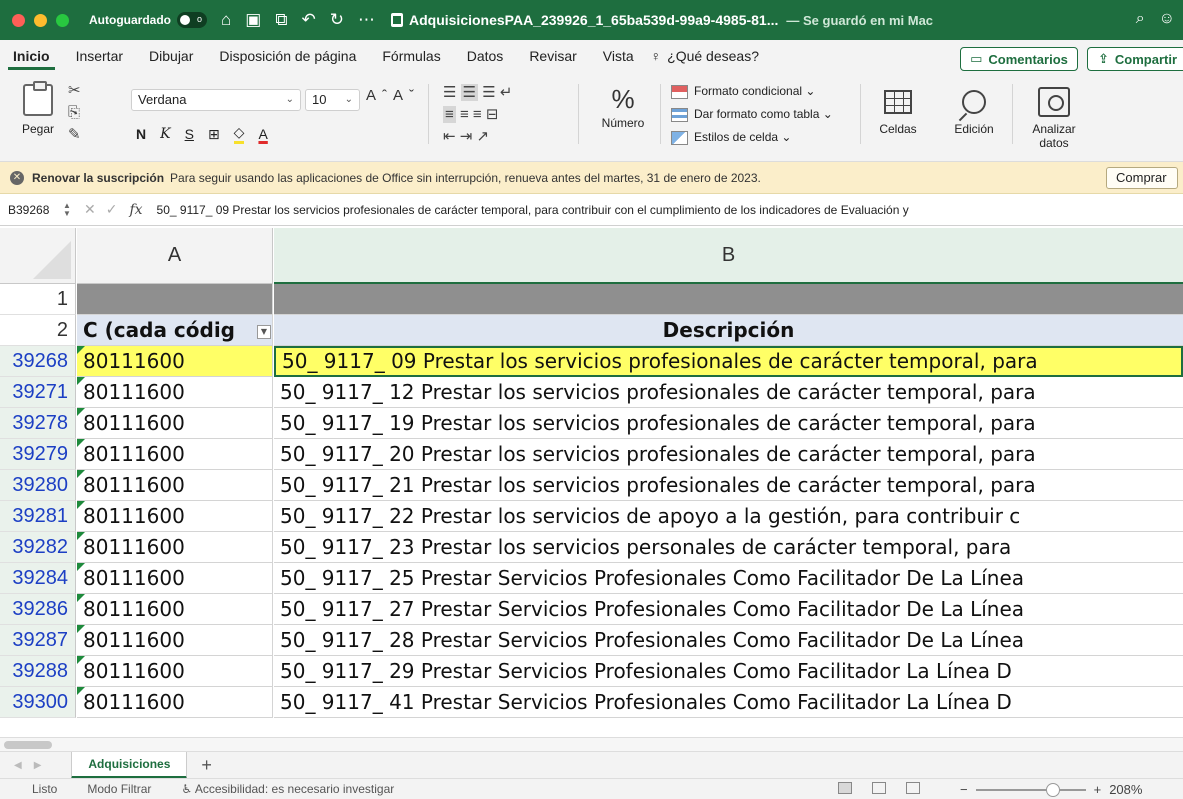 The height and width of the screenshot is (799, 1183). What do you see at coordinates (165, 134) in the screenshot?
I see `italic-button: K` at bounding box center [165, 134].